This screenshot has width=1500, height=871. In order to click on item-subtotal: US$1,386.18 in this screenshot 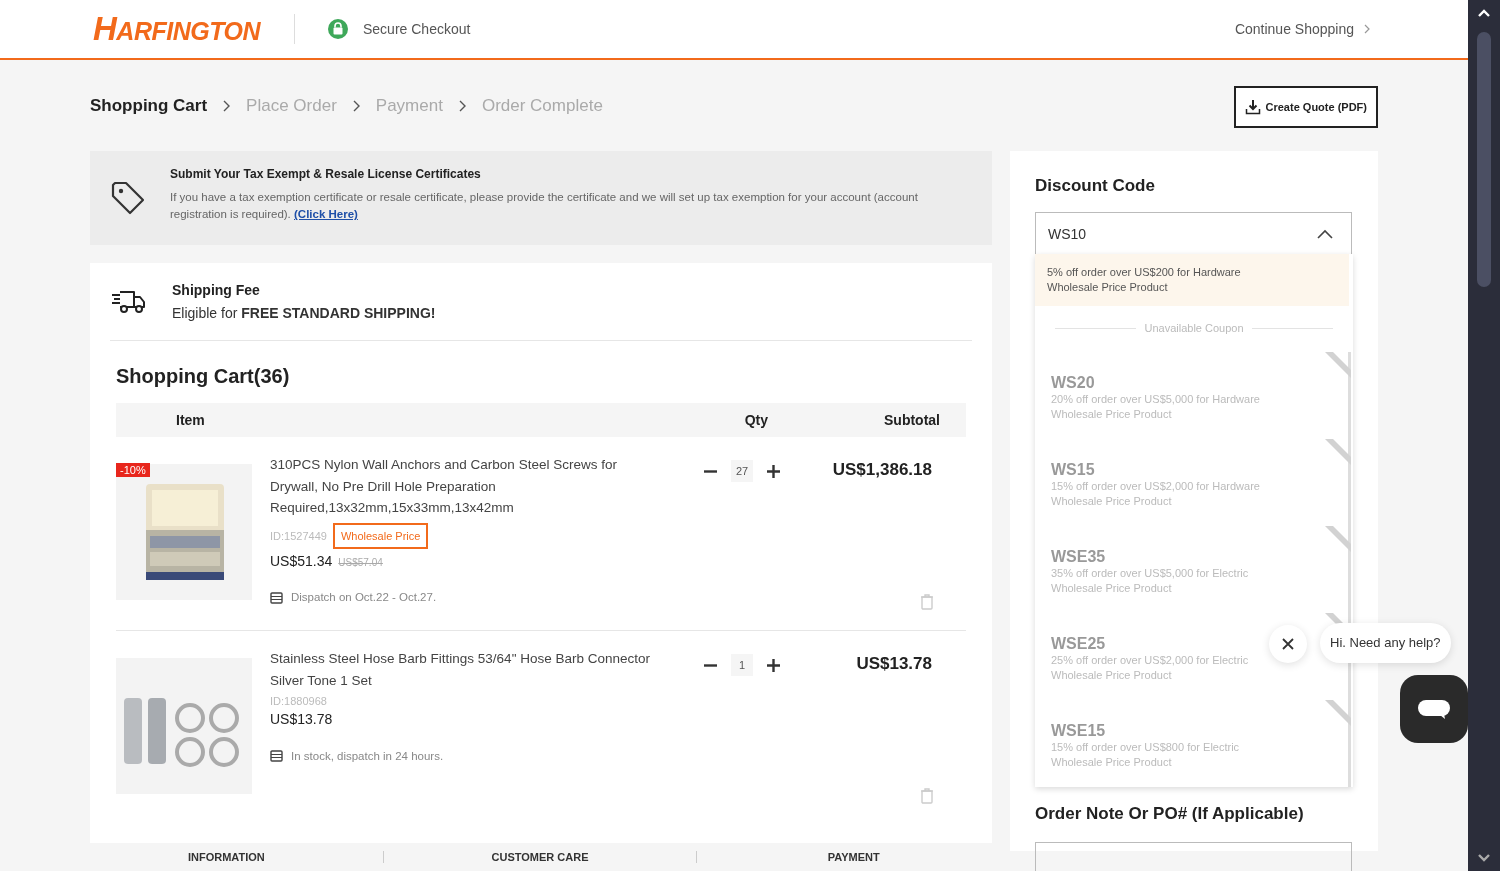, I will do `click(882, 470)`.